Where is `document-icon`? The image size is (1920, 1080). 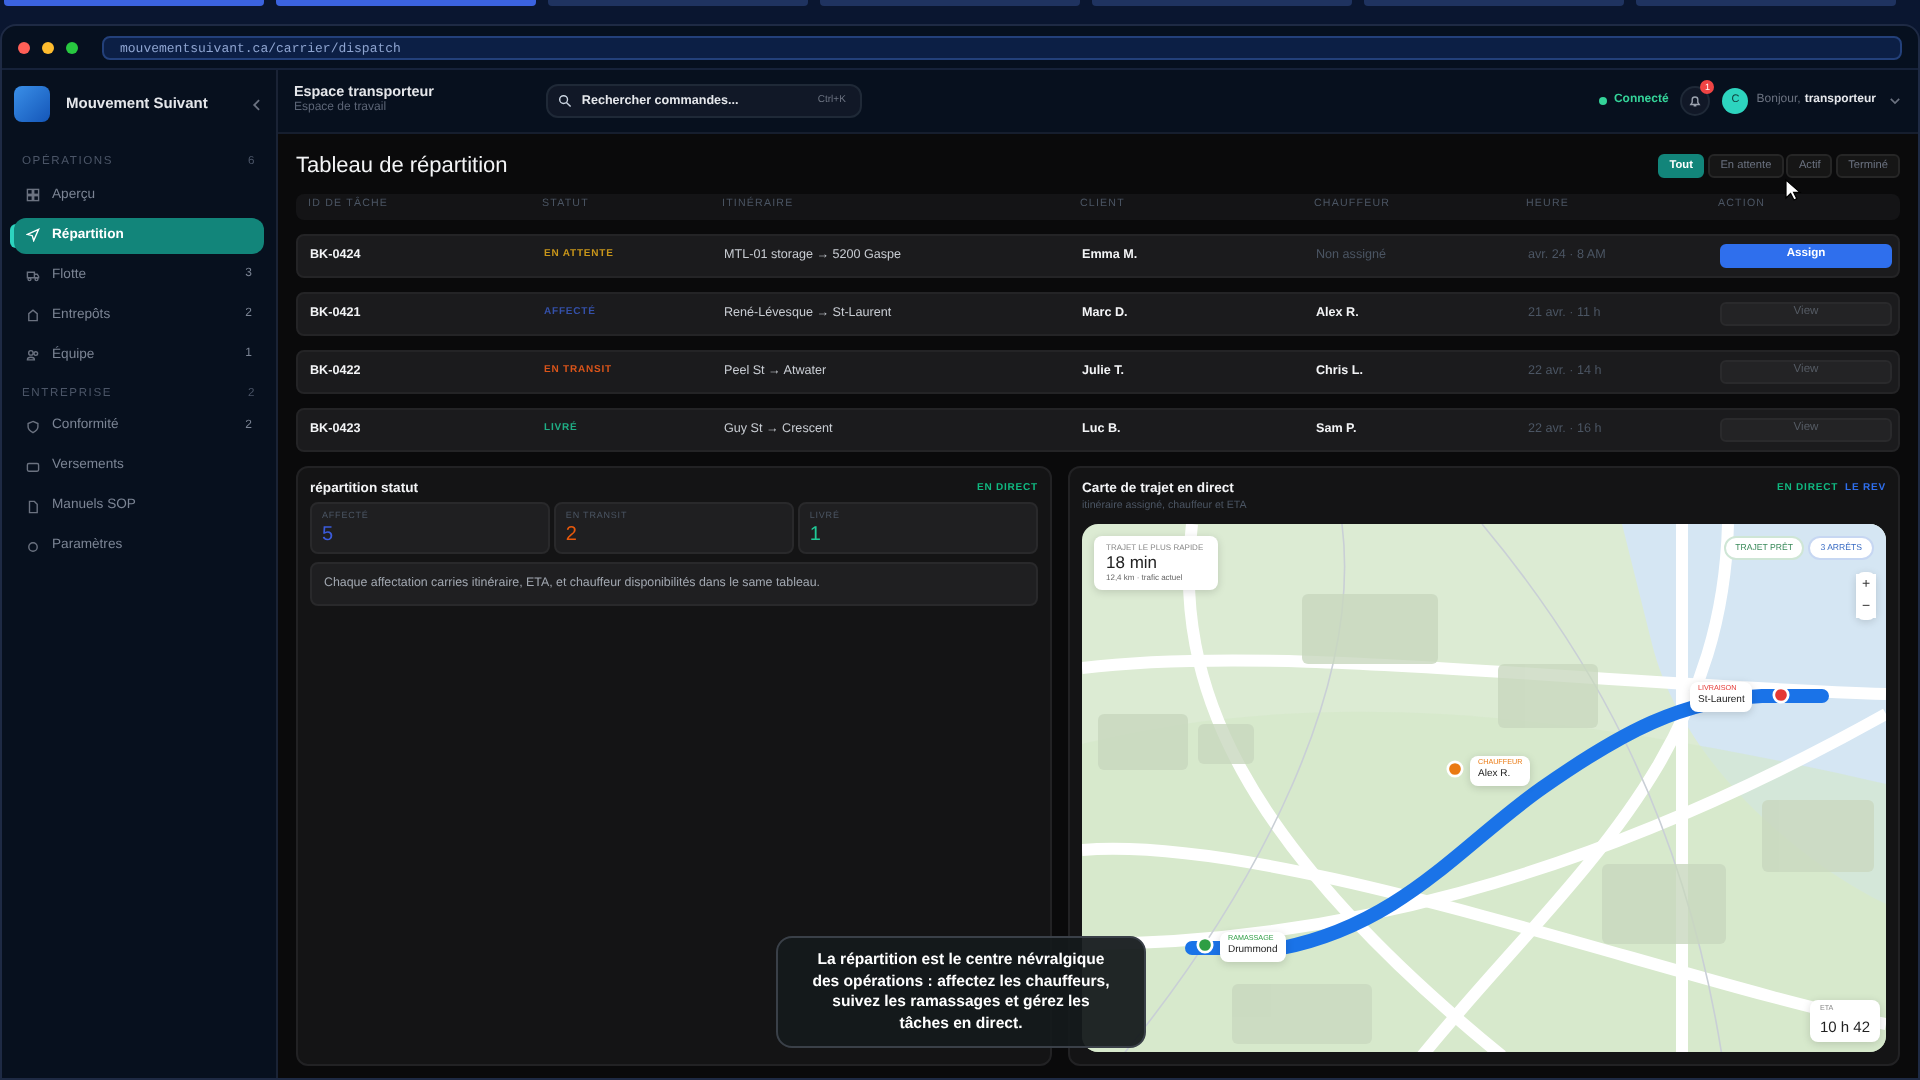
document-icon is located at coordinates (33, 506).